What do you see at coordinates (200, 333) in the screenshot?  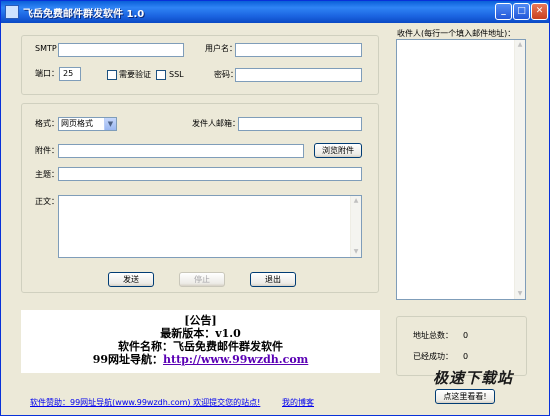 I see `announcement-version: 最新版本：v1.0` at bounding box center [200, 333].